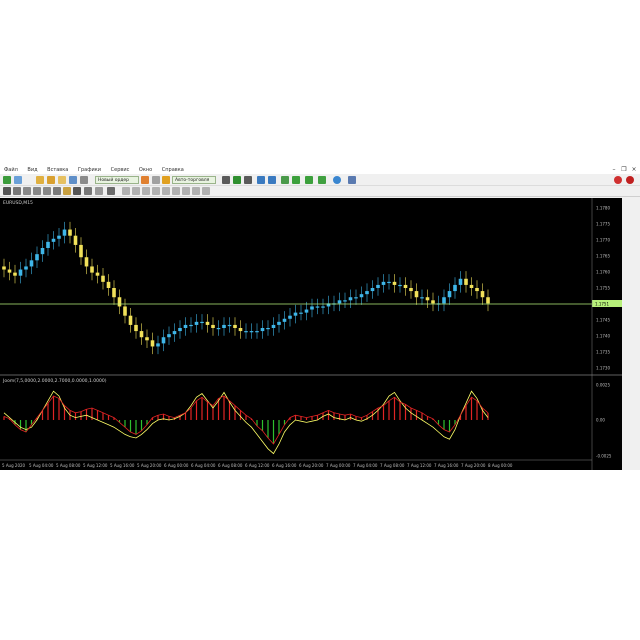  Describe the element at coordinates (261, 180) in the screenshot. I see `zoom-in-icon` at that location.